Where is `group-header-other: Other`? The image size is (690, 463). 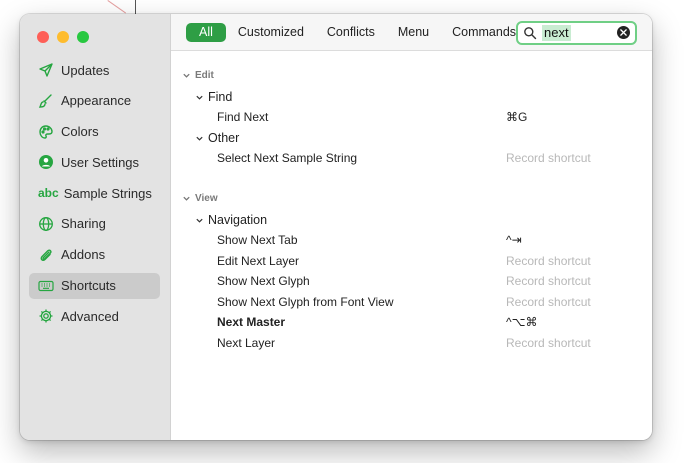
group-header-other: Other is located at coordinates (216, 138).